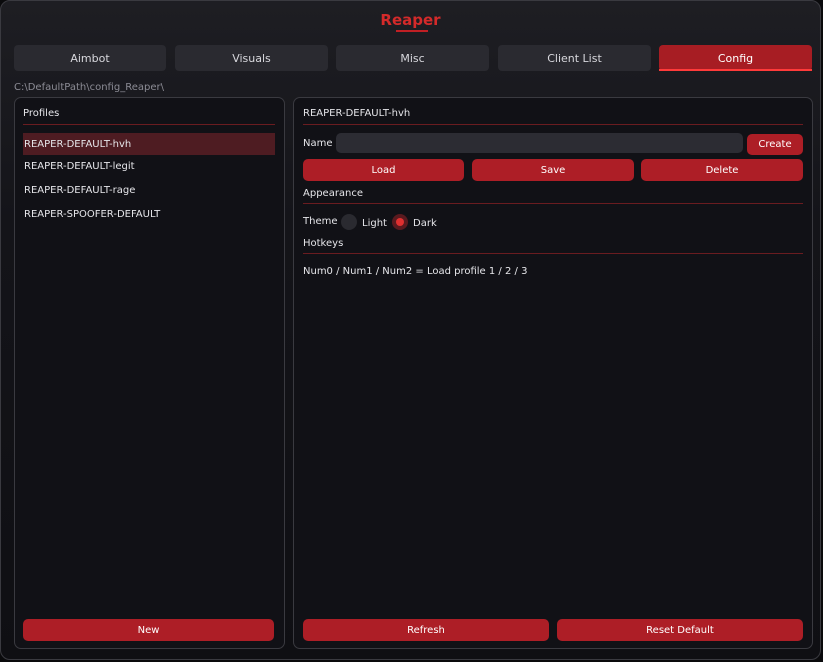  What do you see at coordinates (149, 166) in the screenshot?
I see `profile-item: REAPER-DEFAULT-legit` at bounding box center [149, 166].